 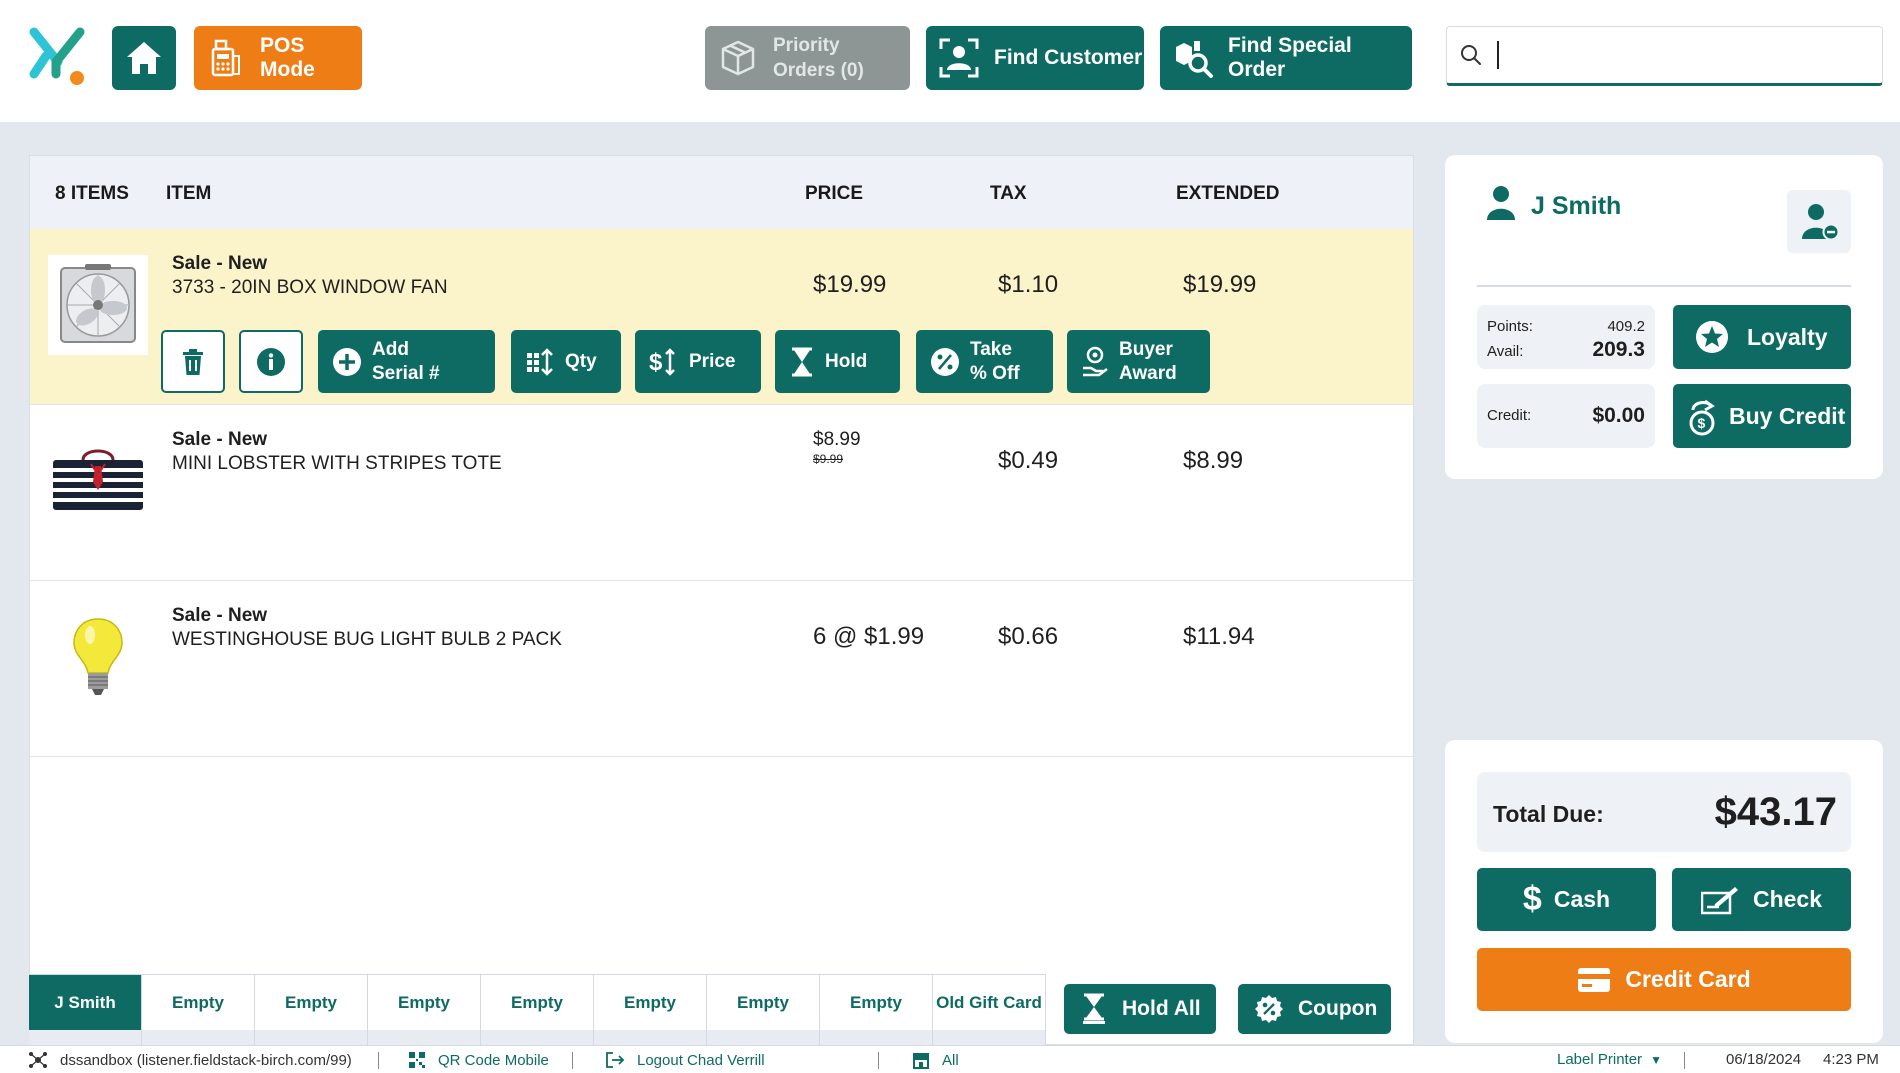 What do you see at coordinates (1688, 979) in the screenshot?
I see `credit-card-label: Credit Card` at bounding box center [1688, 979].